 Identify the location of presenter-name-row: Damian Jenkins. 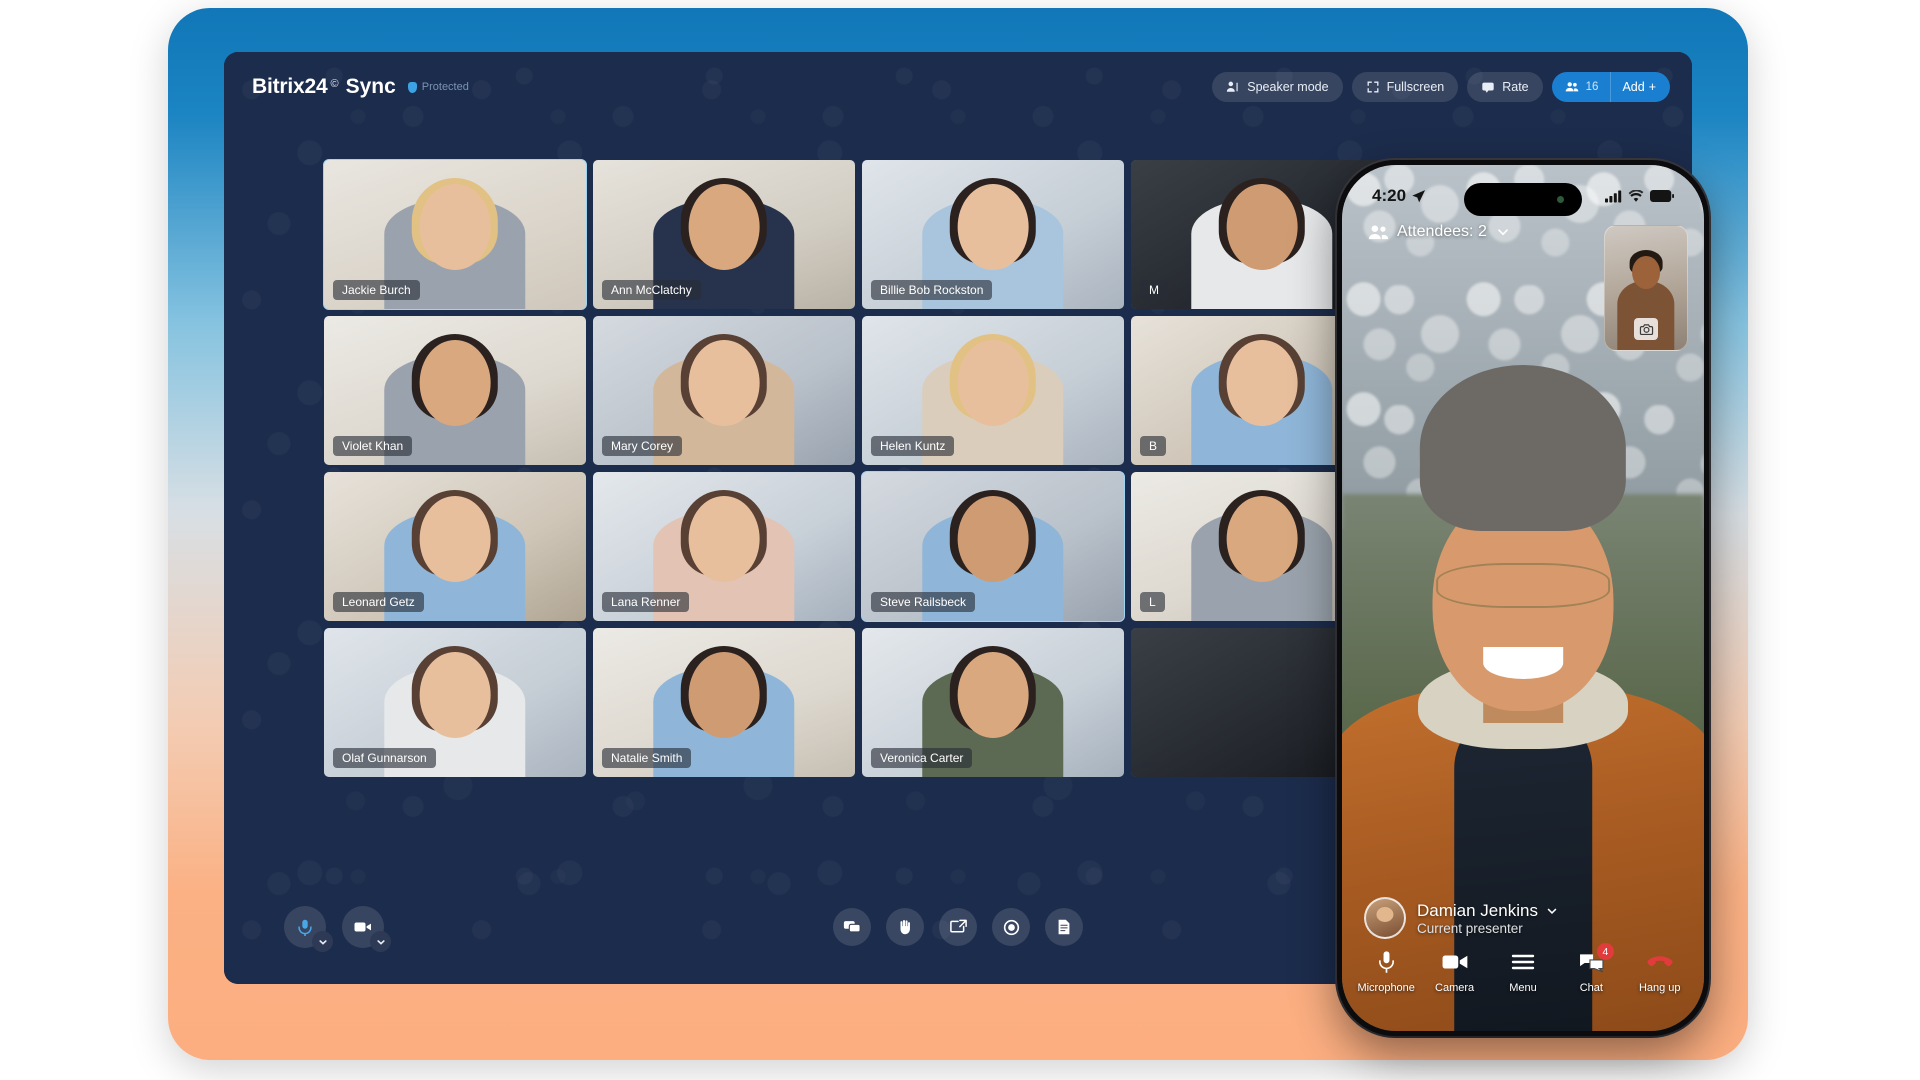
(1488, 911).